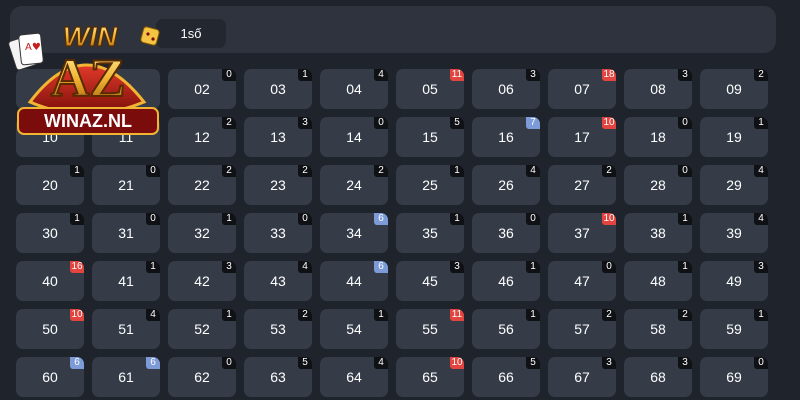 This screenshot has height=400, width=800. I want to click on number-cell-68: 68 3, so click(658, 377).